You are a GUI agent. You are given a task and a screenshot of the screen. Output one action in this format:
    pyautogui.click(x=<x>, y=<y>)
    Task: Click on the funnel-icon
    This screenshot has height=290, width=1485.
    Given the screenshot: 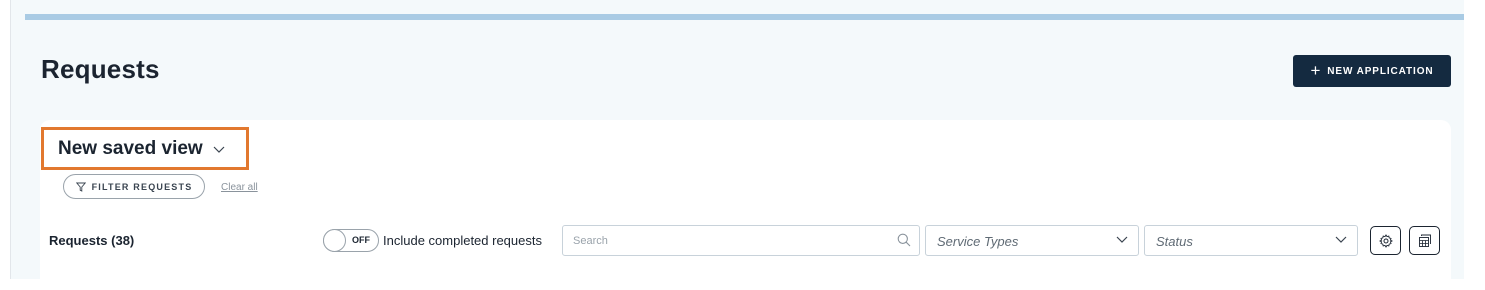 What is the action you would take?
    pyautogui.click(x=80, y=187)
    